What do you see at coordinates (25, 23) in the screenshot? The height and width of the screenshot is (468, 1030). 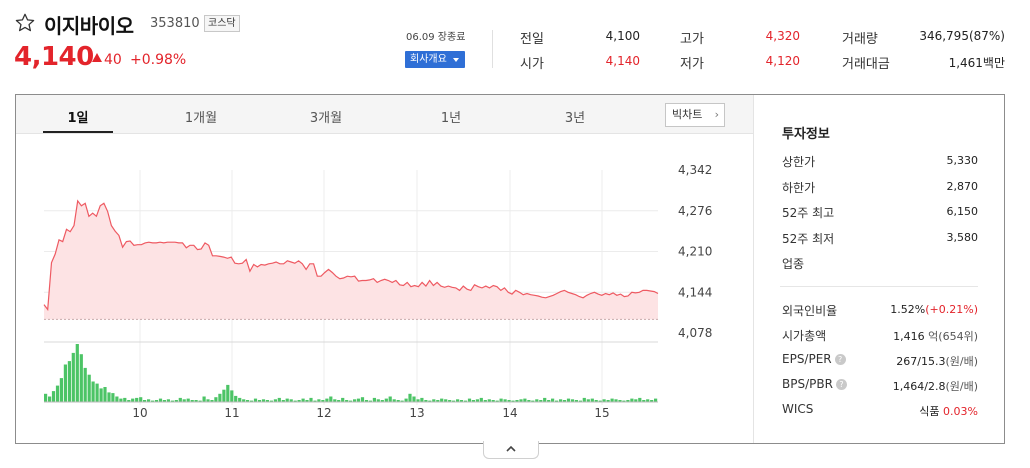 I see `star-icon` at bounding box center [25, 23].